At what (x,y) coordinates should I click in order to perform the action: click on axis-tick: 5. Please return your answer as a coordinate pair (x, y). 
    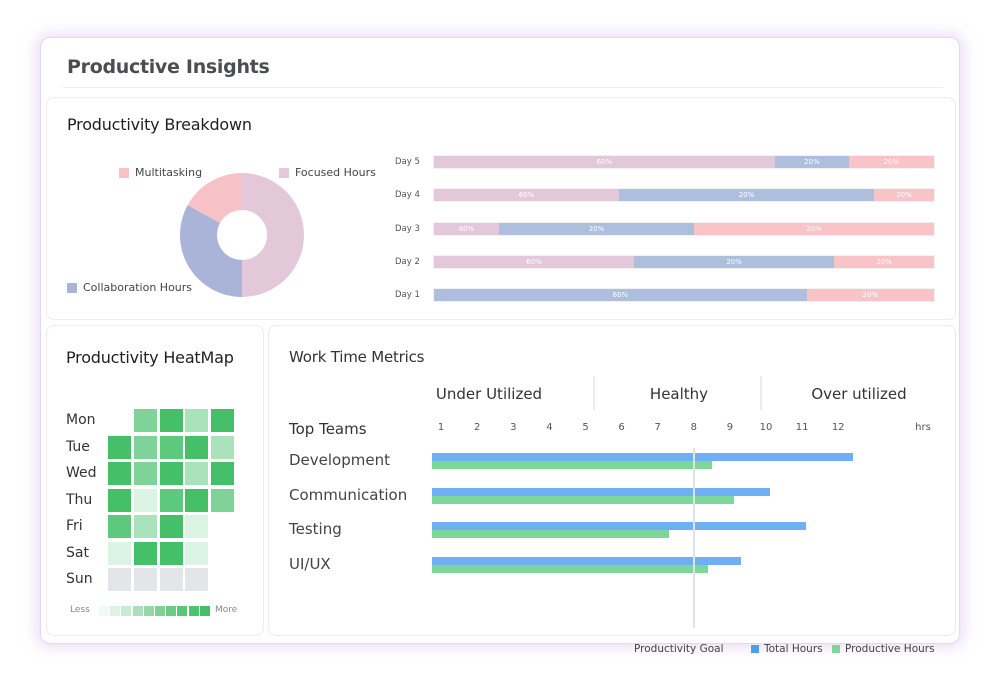
    Looking at the image, I should click on (585, 427).